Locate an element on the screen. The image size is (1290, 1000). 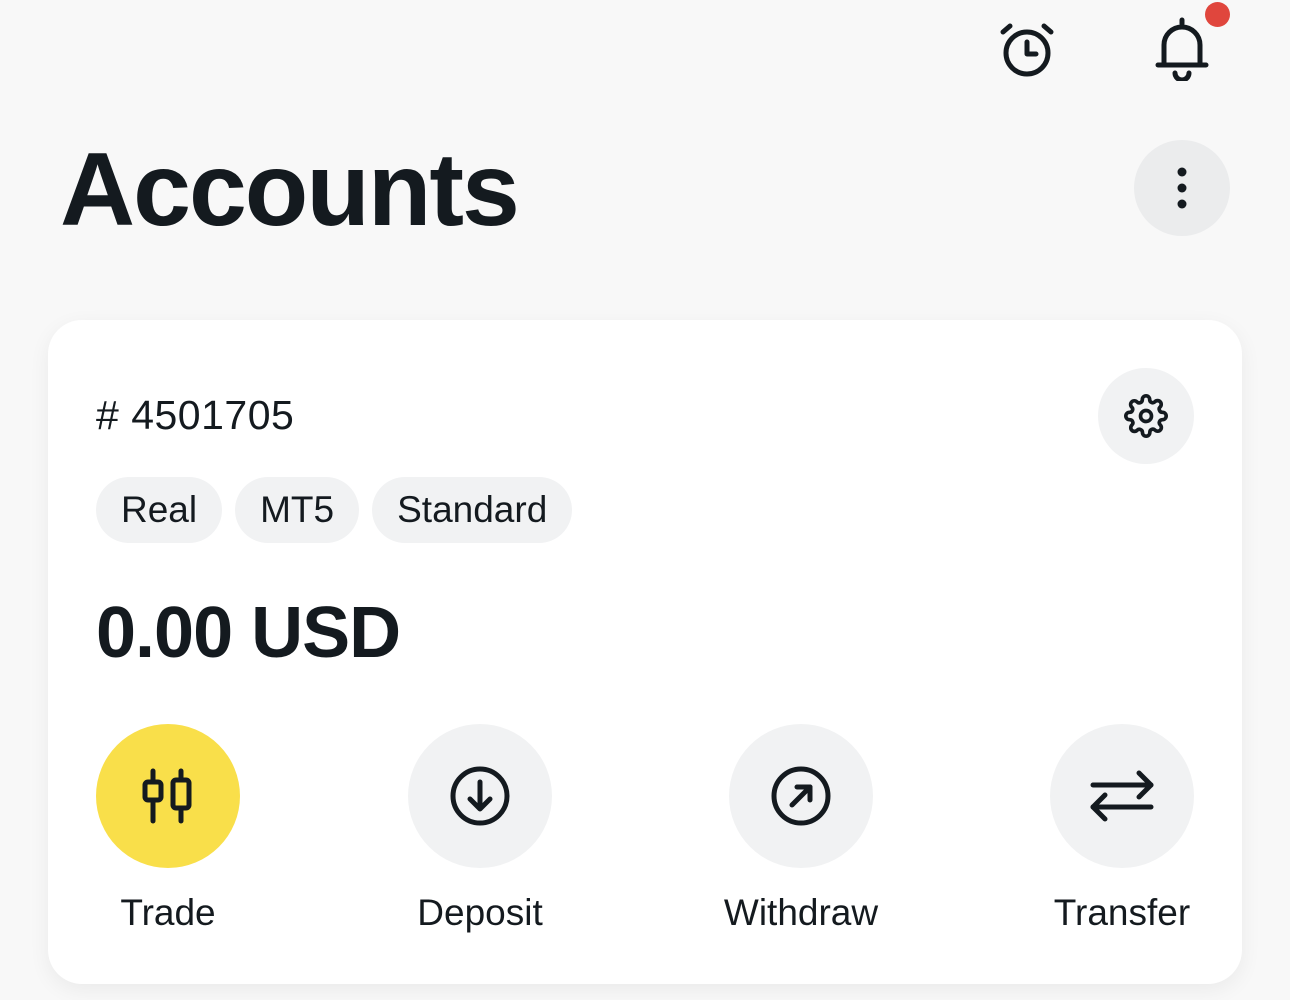
trade-button-circle is located at coordinates (168, 796).